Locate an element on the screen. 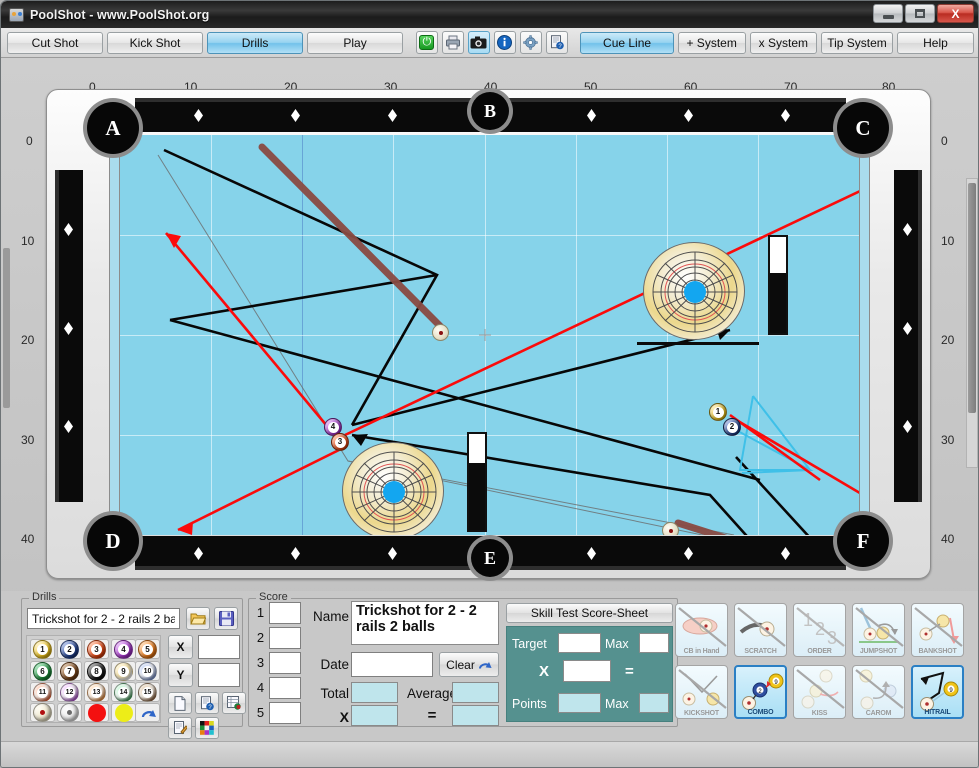 The height and width of the screenshot is (768, 979). cue-ball-red-dot-button is located at coordinates (42, 712).